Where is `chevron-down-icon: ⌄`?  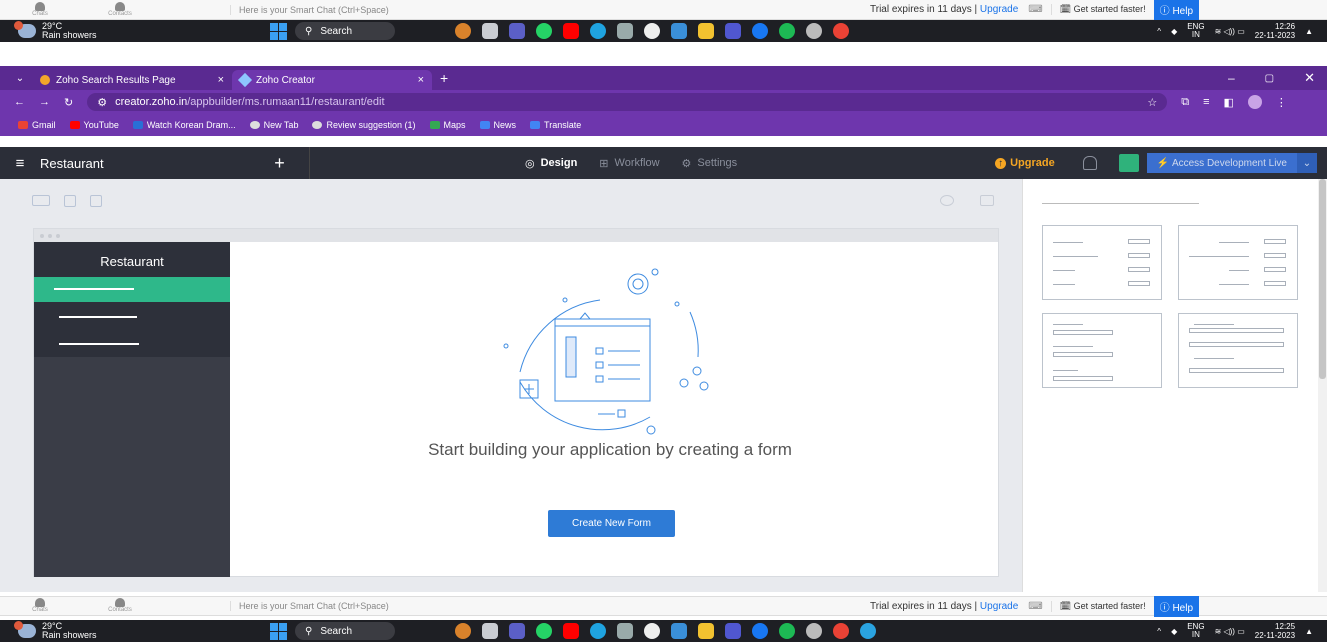
chevron-down-icon: ⌄ is located at coordinates (1307, 163).